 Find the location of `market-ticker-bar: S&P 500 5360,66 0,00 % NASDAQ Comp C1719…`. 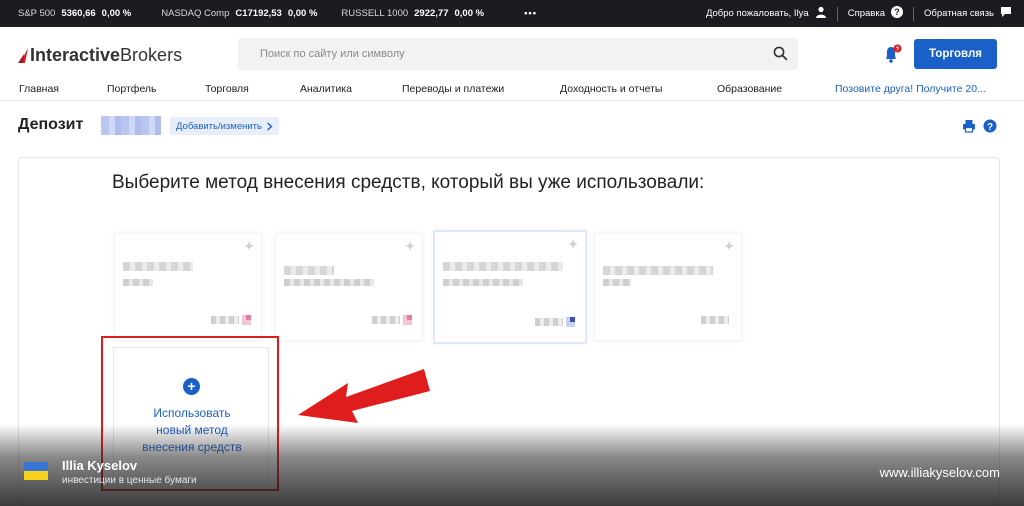

market-ticker-bar: S&P 500 5360,66 0,00 % NASDAQ Comp C1719… is located at coordinates (512, 13).